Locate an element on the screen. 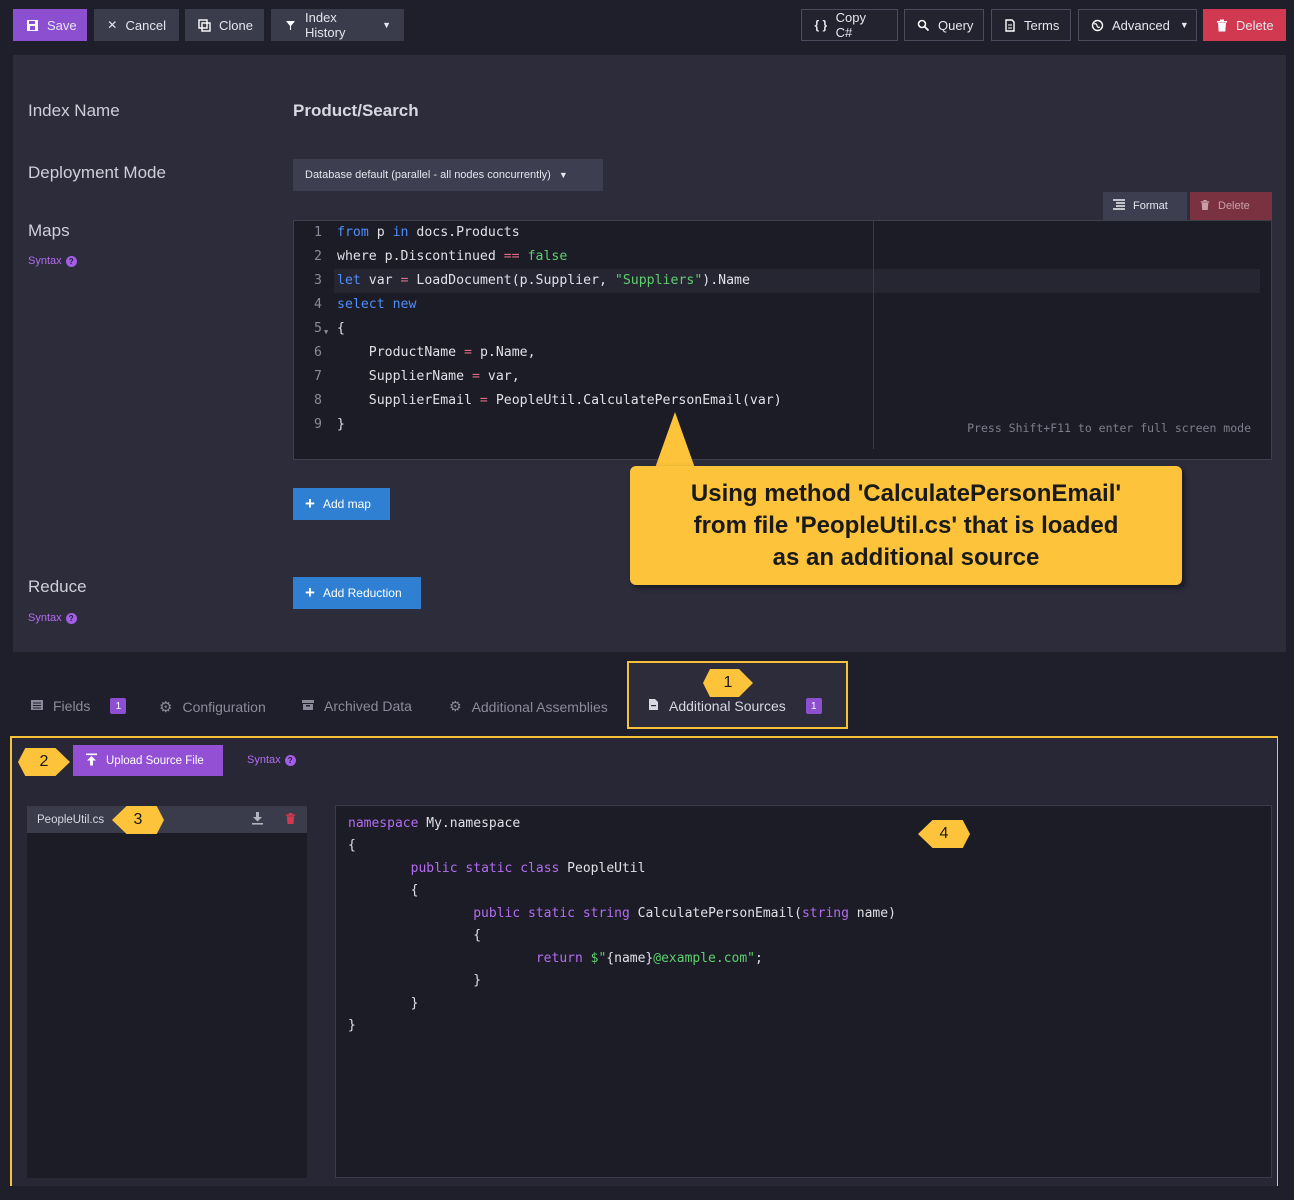  archive-icon is located at coordinates (308, 706).